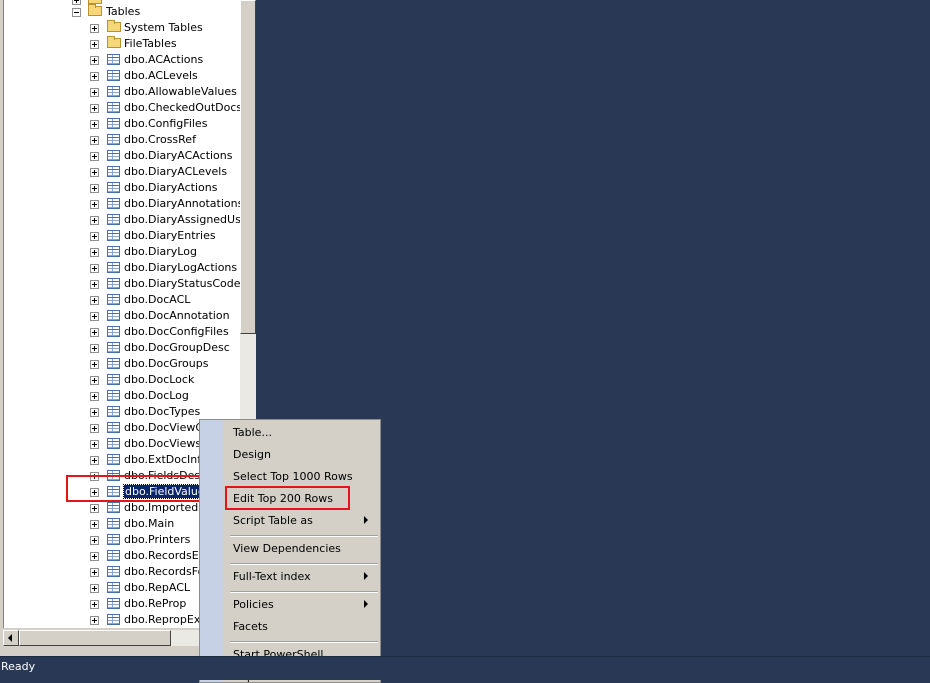 Image resolution: width=930 pixels, height=683 pixels. I want to click on highlight-box-menu, so click(287, 498).